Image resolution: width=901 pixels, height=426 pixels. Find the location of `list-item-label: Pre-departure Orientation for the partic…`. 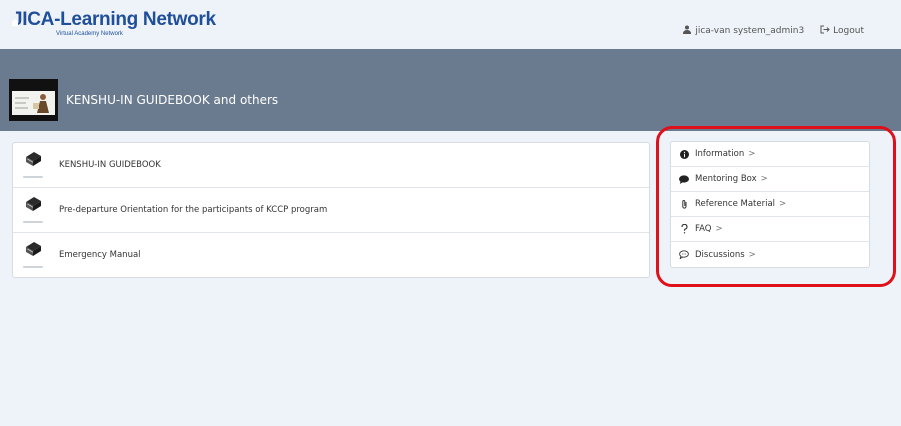

list-item-label: Pre-departure Orientation for the partic… is located at coordinates (193, 210).